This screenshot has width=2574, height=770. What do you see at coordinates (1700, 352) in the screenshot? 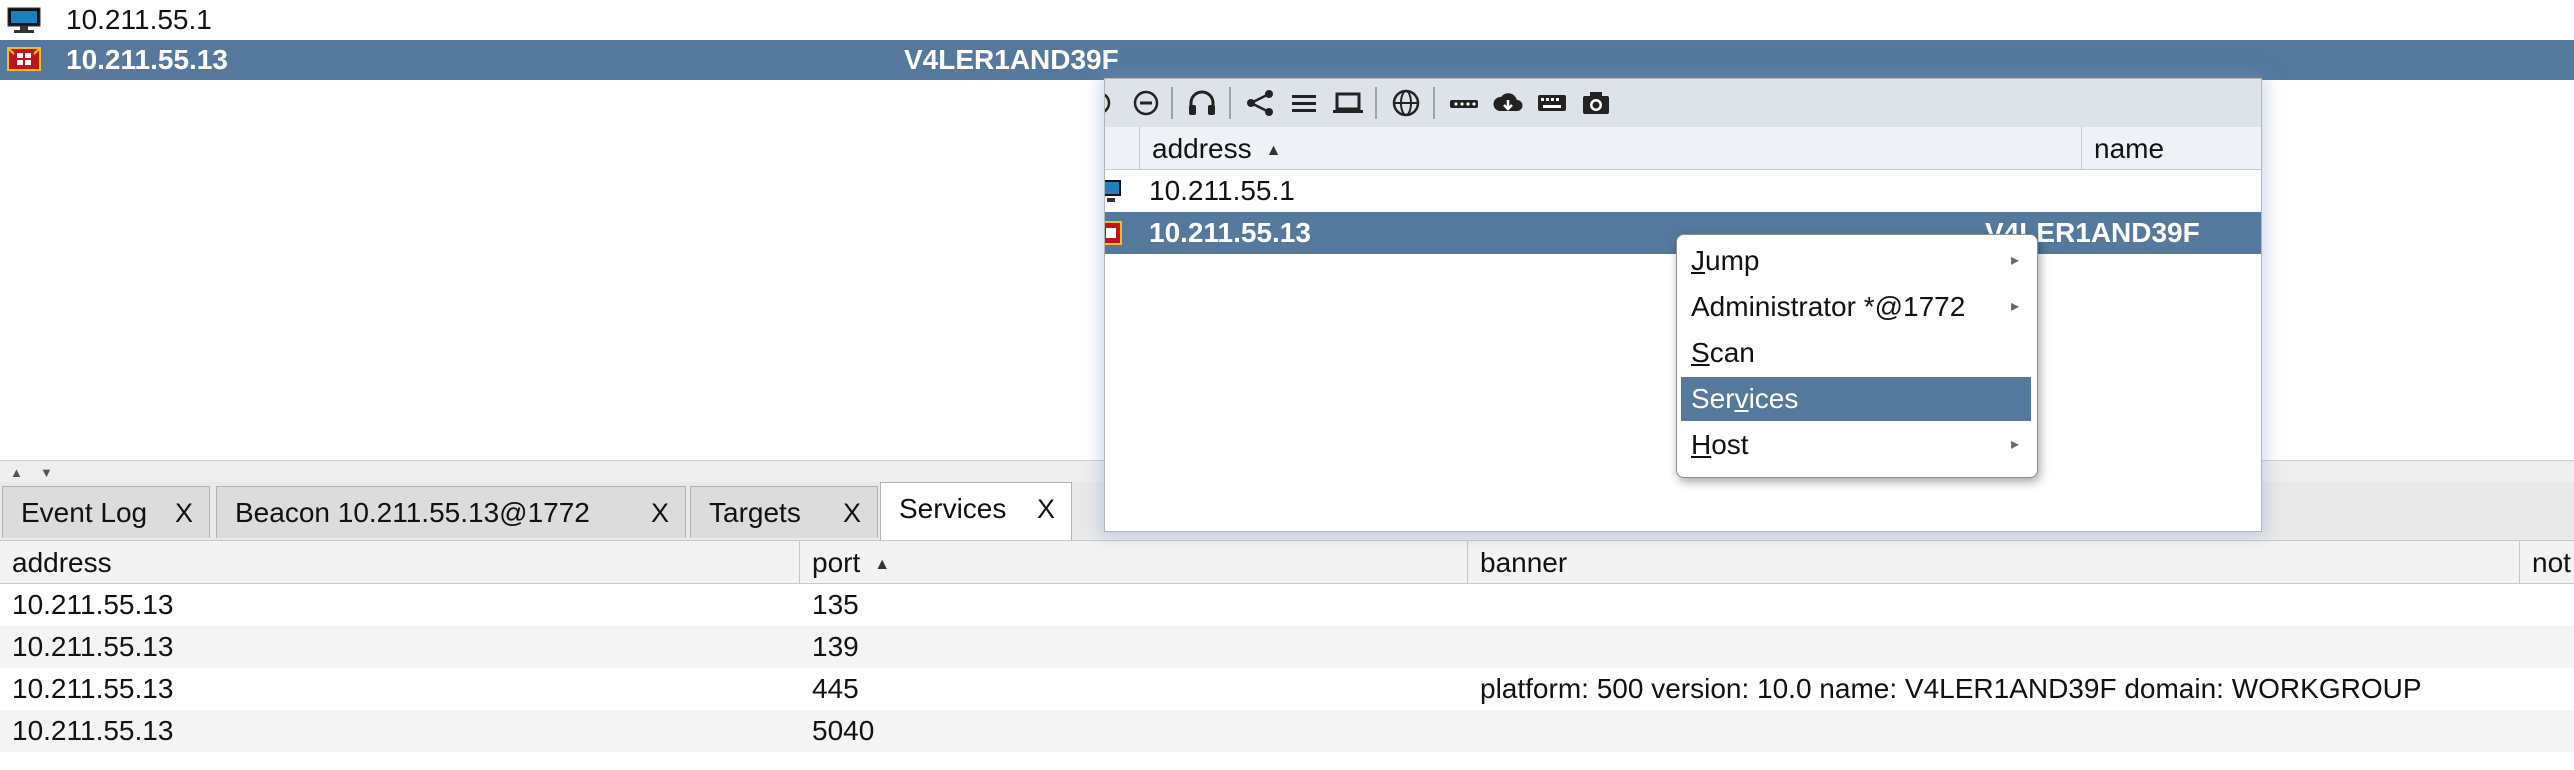
I see `menu-mnemonic: S` at bounding box center [1700, 352].